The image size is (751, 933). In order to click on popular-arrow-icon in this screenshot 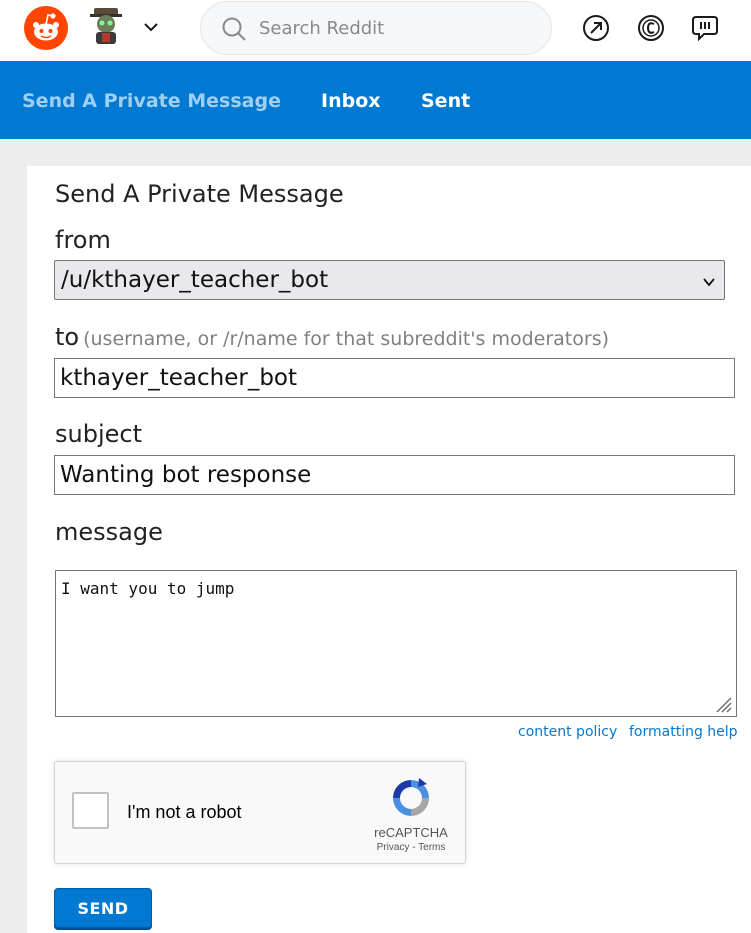, I will do `click(596, 28)`.